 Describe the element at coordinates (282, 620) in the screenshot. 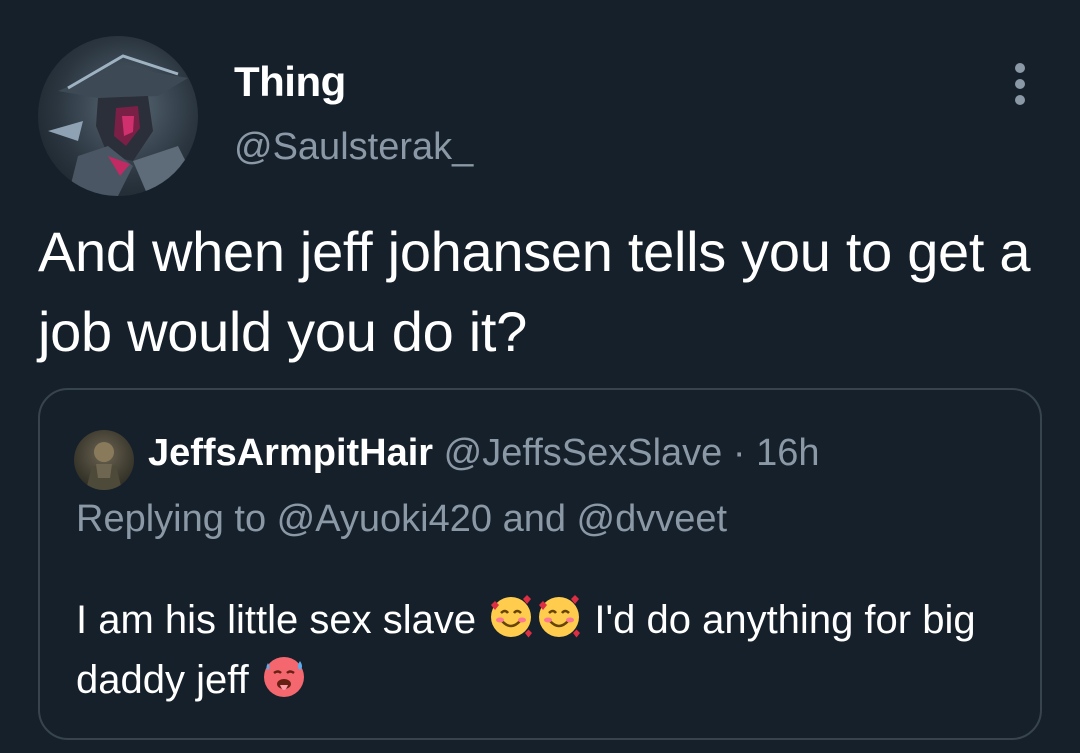

I see `quoted-text-part1: I am his little sex slave` at that location.